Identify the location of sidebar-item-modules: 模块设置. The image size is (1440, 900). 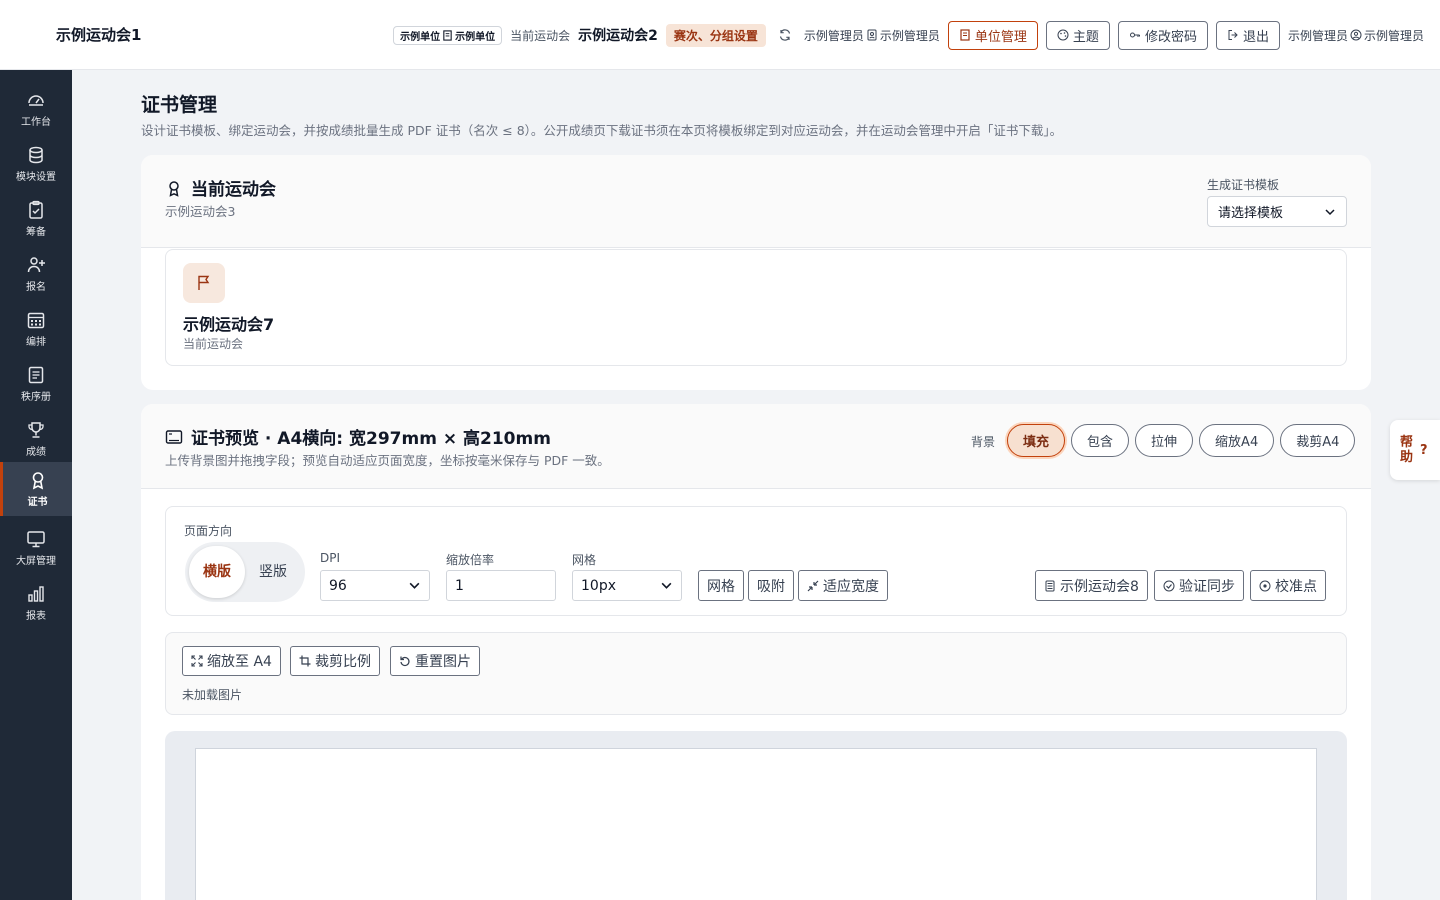
(36, 164).